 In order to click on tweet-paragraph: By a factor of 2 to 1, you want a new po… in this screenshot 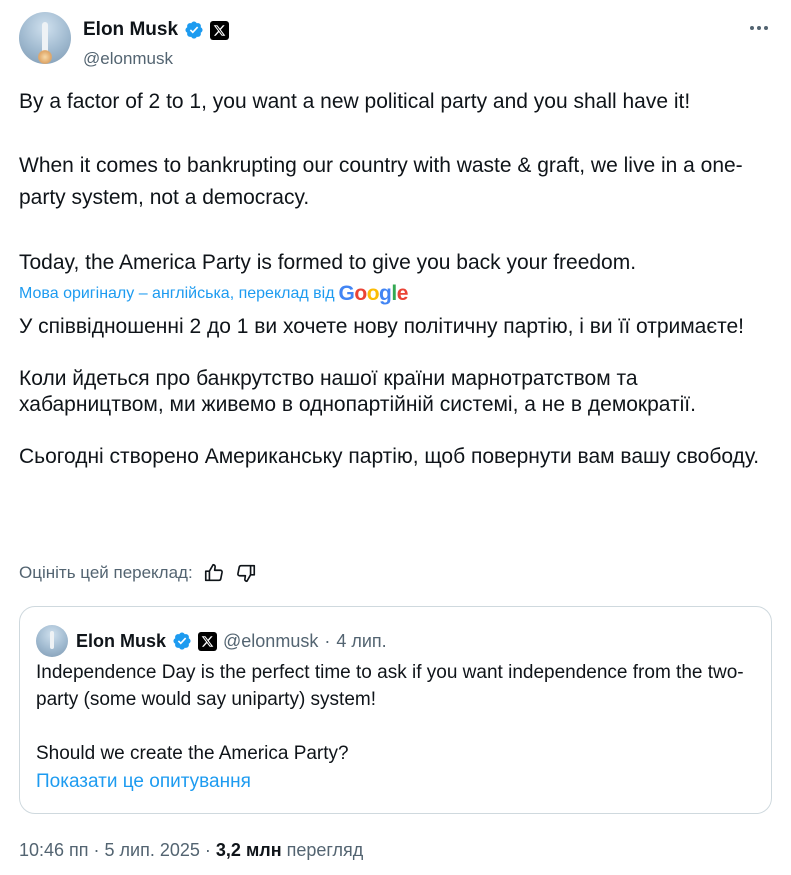, I will do `click(355, 101)`.